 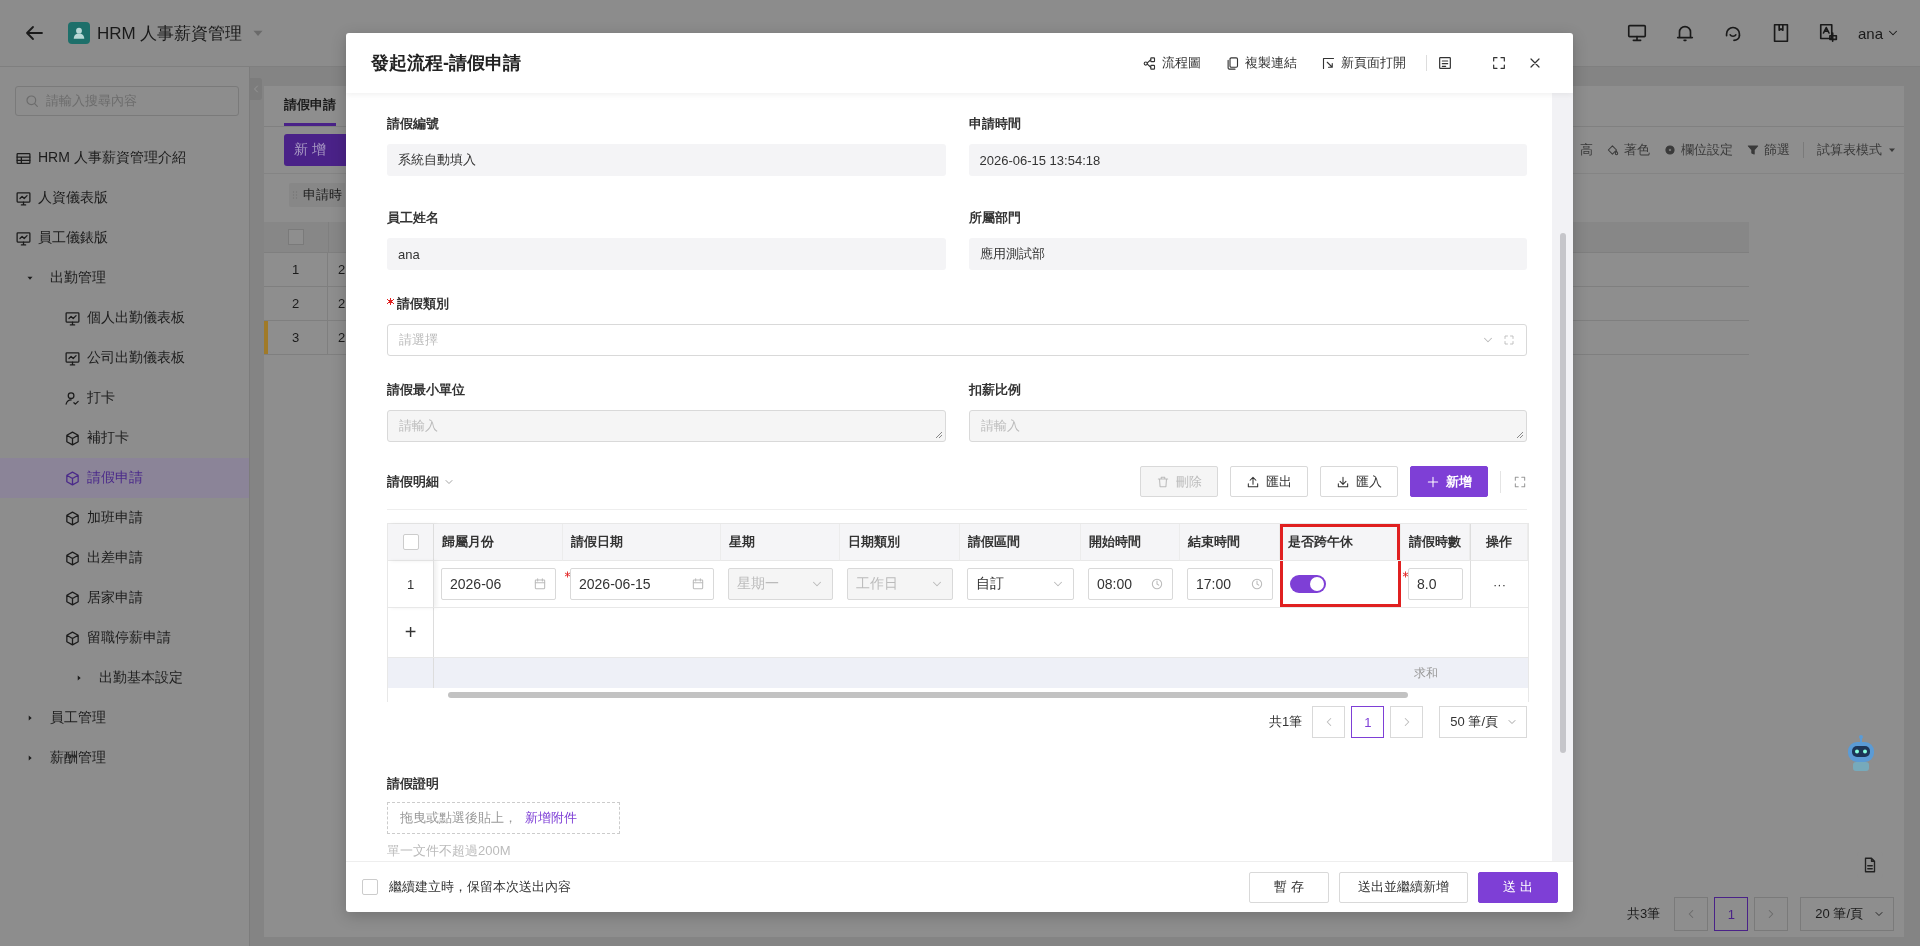 What do you see at coordinates (413, 124) in the screenshot?
I see `field-label: 請假編號` at bounding box center [413, 124].